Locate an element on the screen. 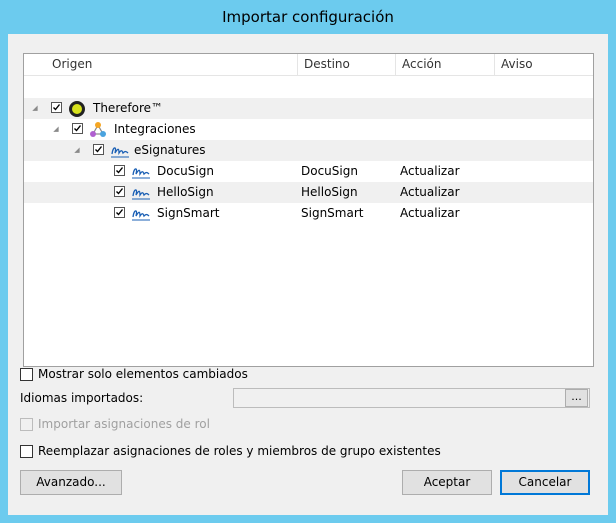 This screenshot has width=616, height=523. languages-label: Idiomas importados: is located at coordinates (82, 398).